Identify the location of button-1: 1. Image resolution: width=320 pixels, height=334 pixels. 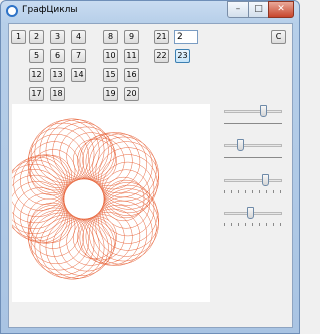
(18, 37).